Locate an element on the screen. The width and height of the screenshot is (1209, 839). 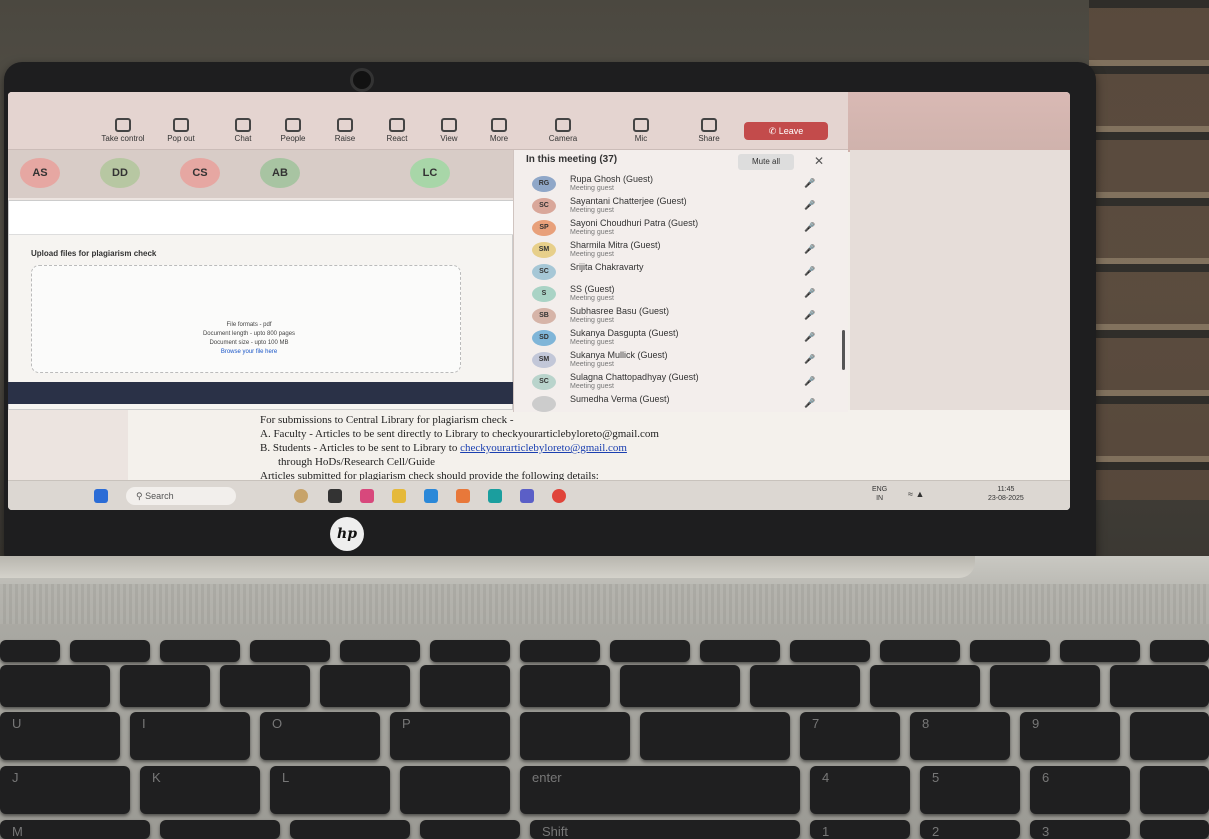
copilot-icon is located at coordinates (367, 496).